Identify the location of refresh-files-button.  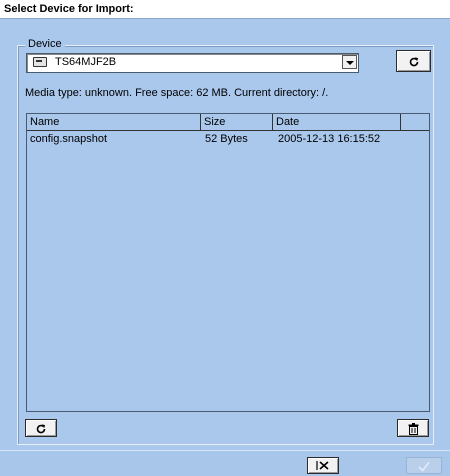
(41, 428).